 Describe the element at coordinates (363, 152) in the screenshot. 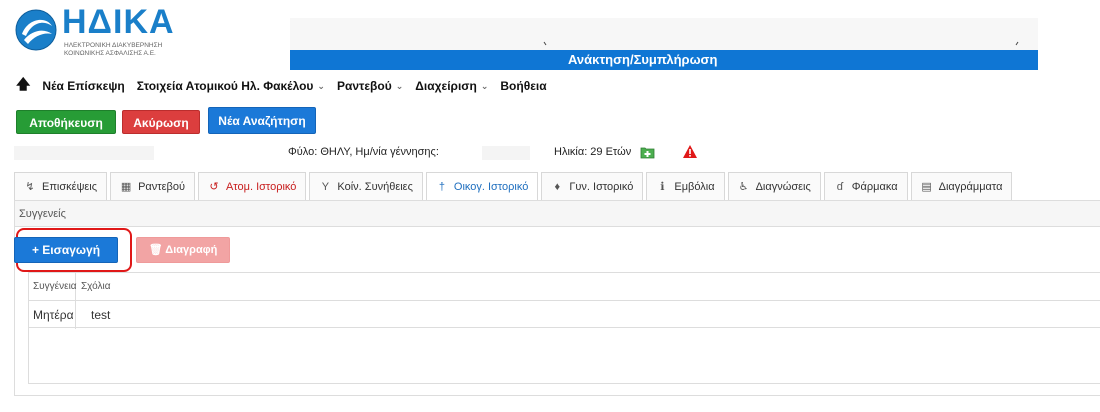

I see `patient-gender-dob: Φύλο: ΘΗΛΥ, Ημ/νία γέννησης:` at that location.